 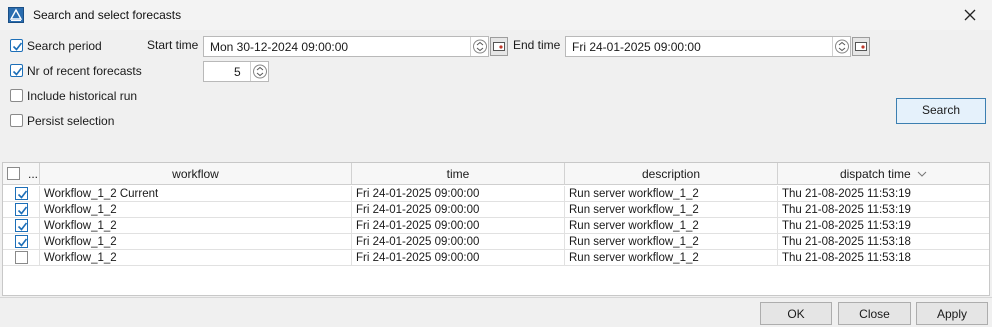 I want to click on start-time-input: Mon 30-12-2024 09:00:00, so click(x=346, y=46).